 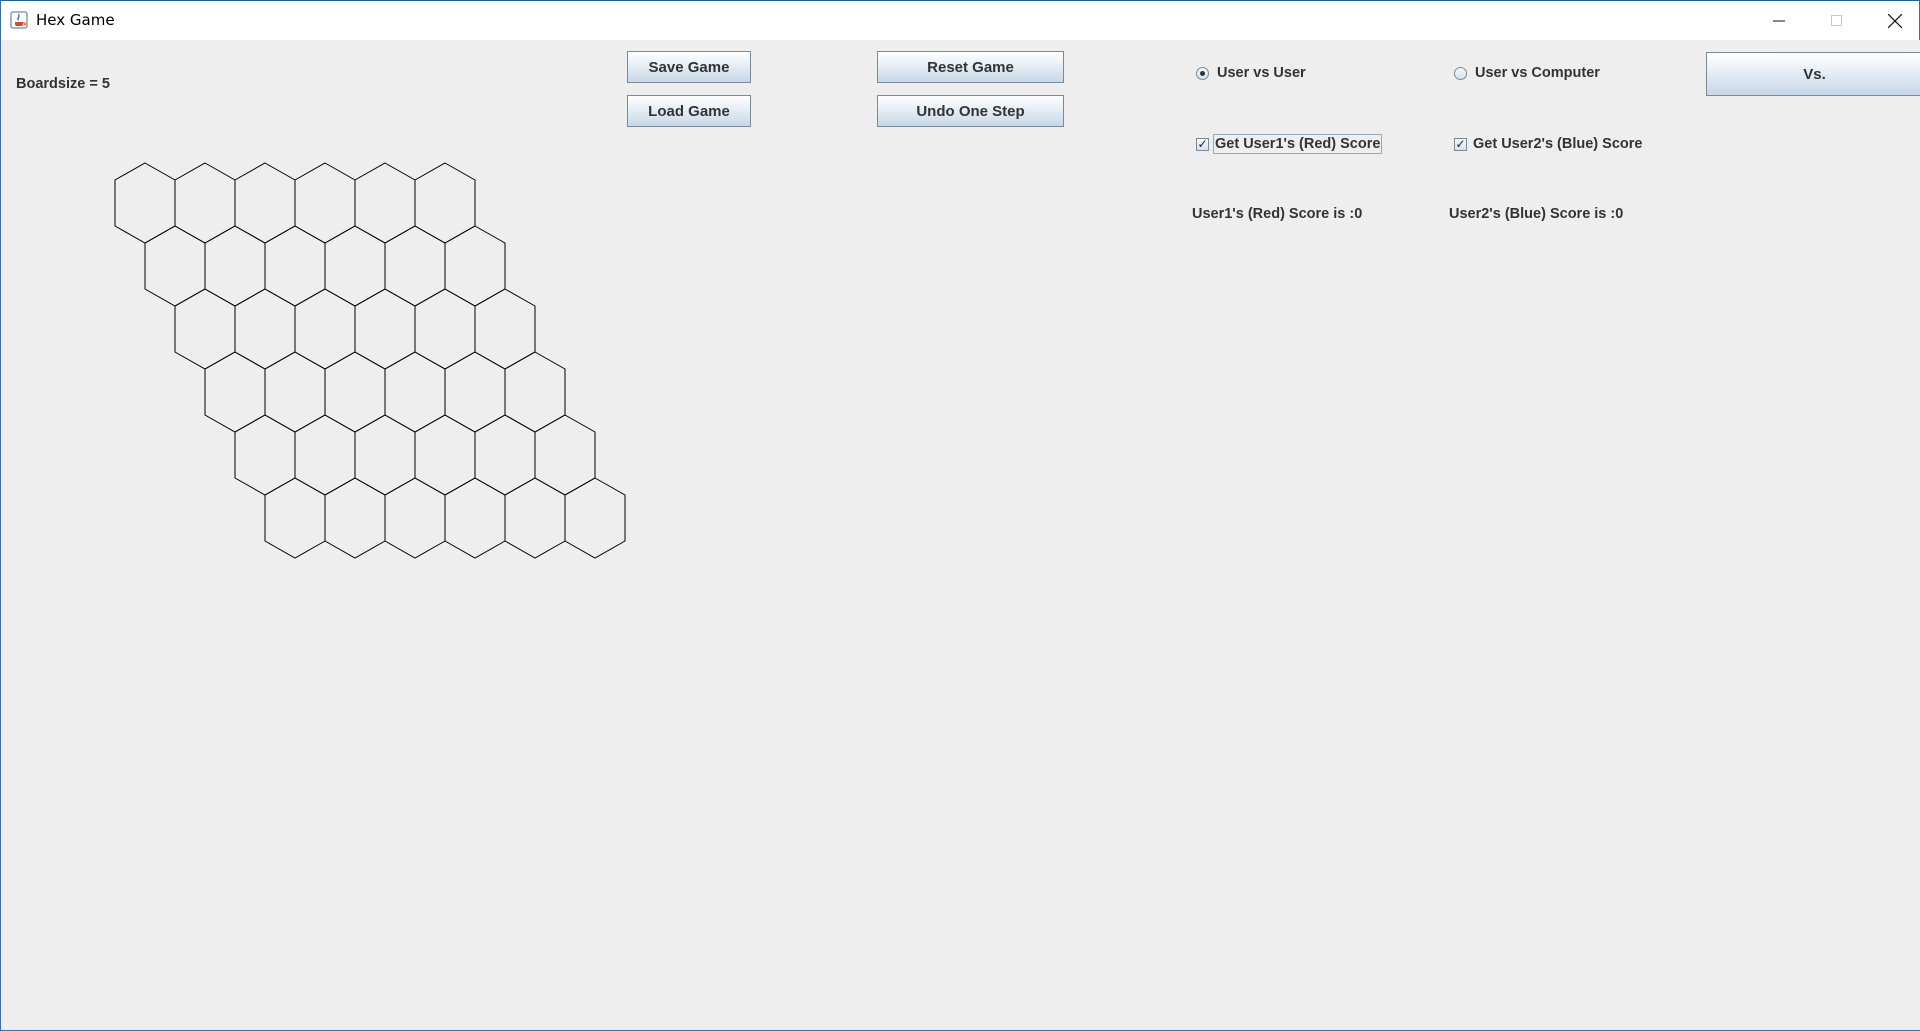 What do you see at coordinates (1297, 144) in the screenshot?
I see `checkbox-red-score-label: Get User1's (Red) Score` at bounding box center [1297, 144].